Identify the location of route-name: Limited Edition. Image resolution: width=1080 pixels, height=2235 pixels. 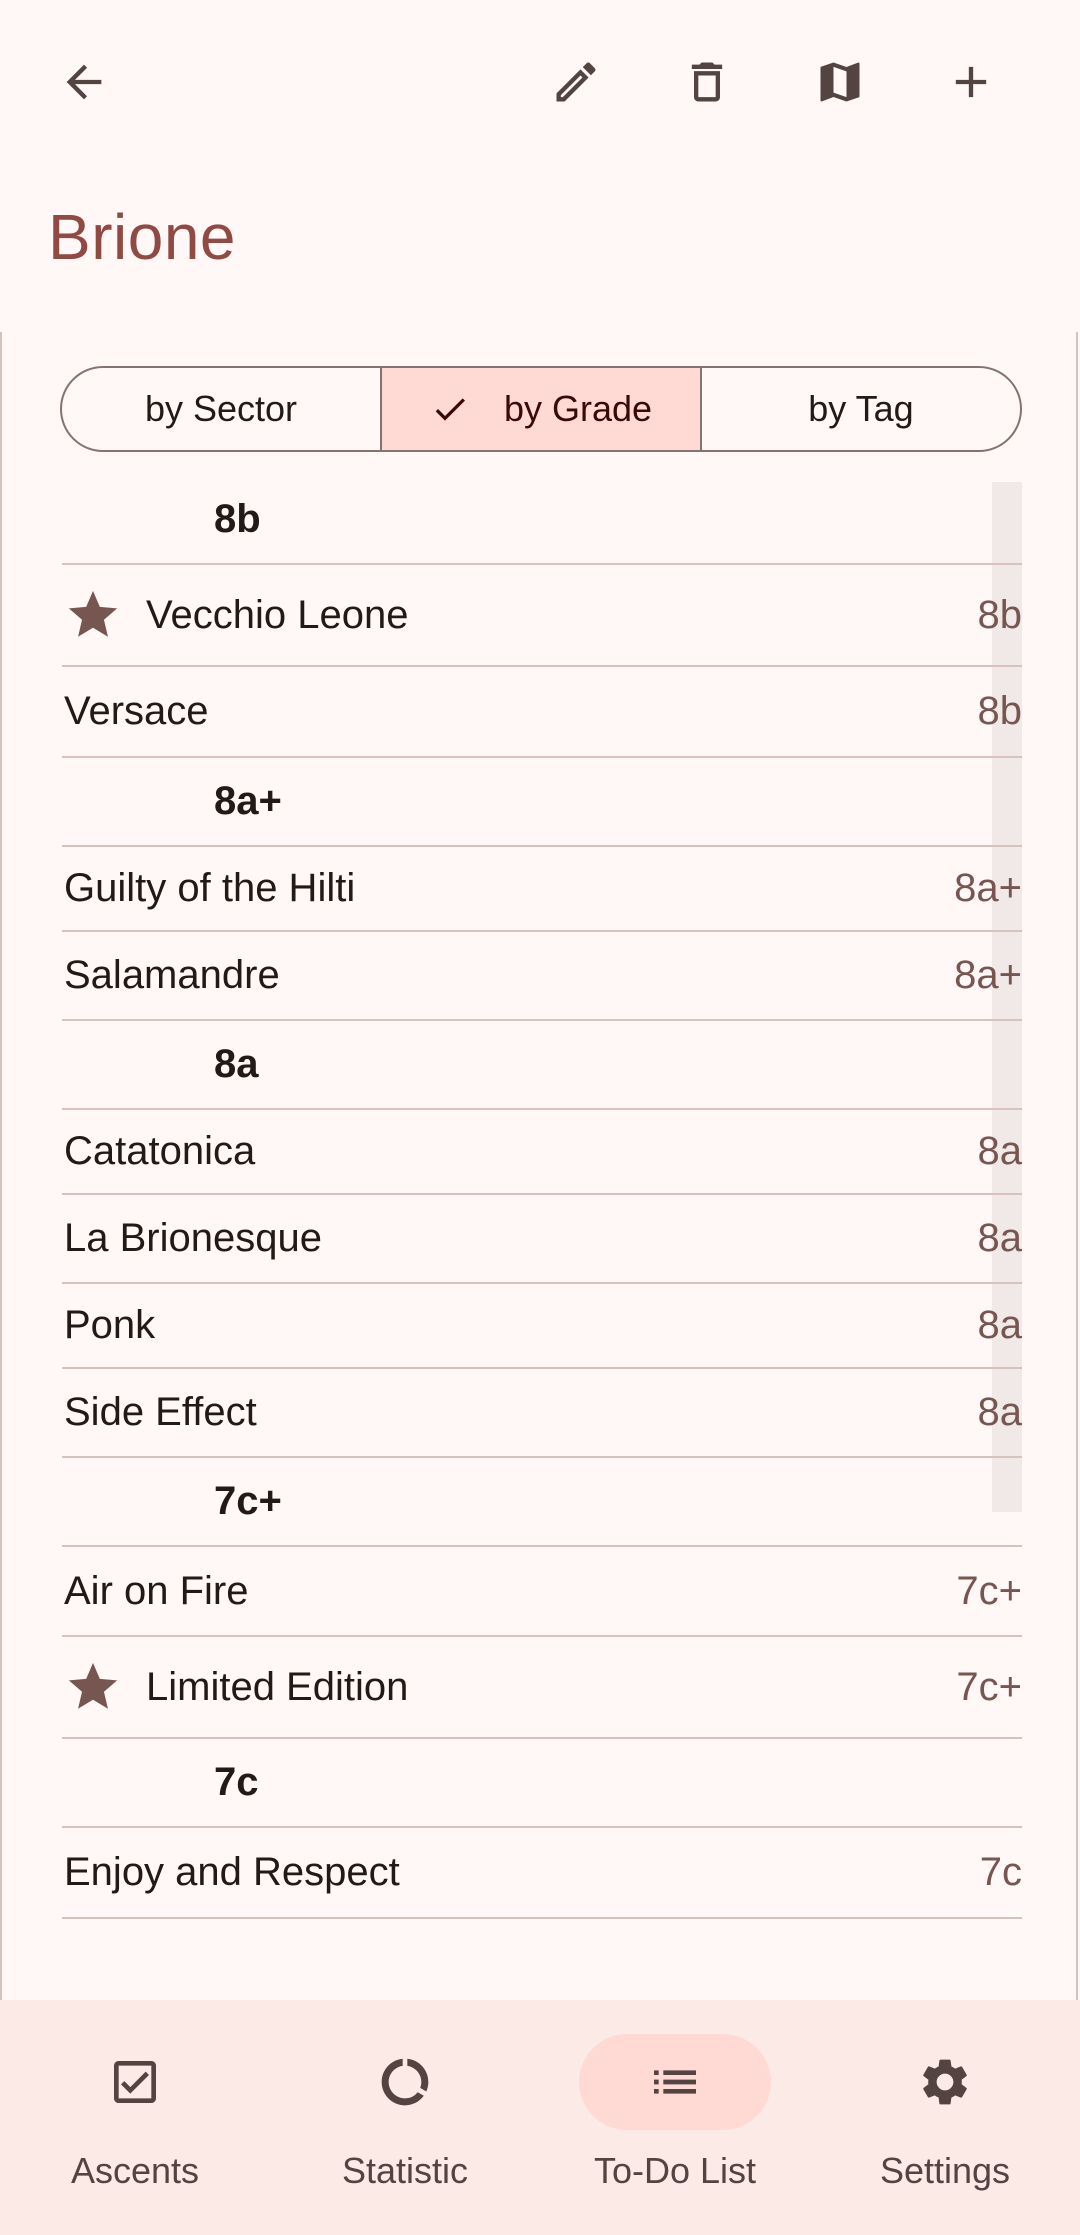
(277, 1686).